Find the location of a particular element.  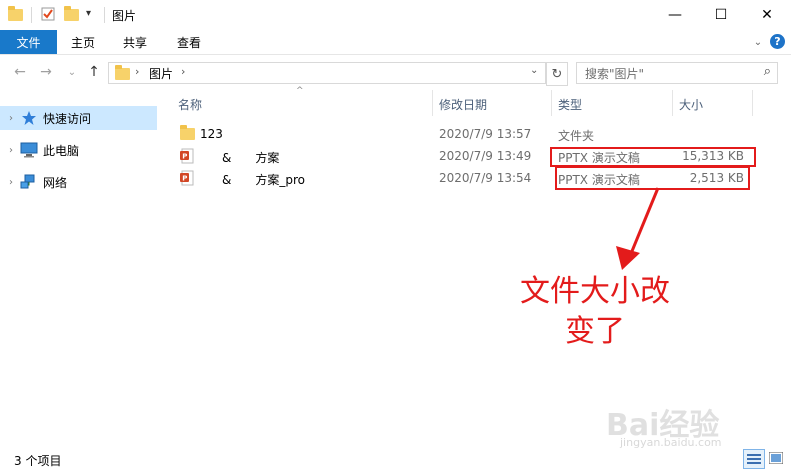

column-header-type: 类型 is located at coordinates (570, 104).